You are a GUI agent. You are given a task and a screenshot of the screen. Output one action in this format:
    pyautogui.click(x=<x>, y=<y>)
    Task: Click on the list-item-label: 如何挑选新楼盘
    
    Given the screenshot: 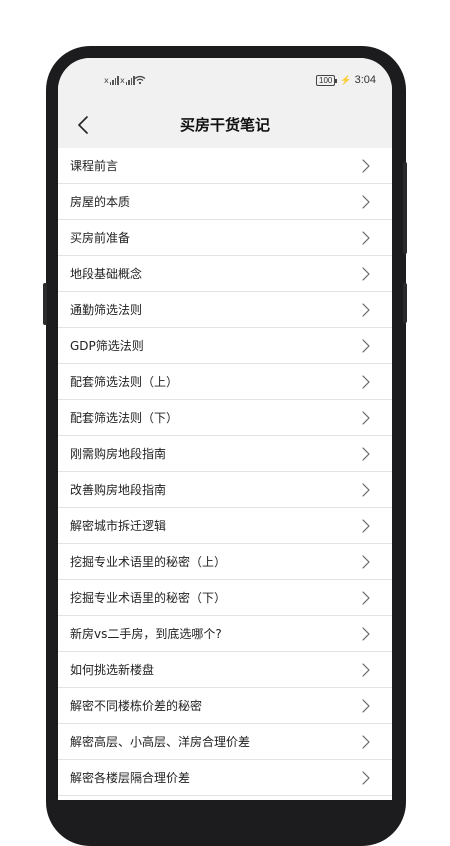 What is the action you would take?
    pyautogui.click(x=112, y=670)
    